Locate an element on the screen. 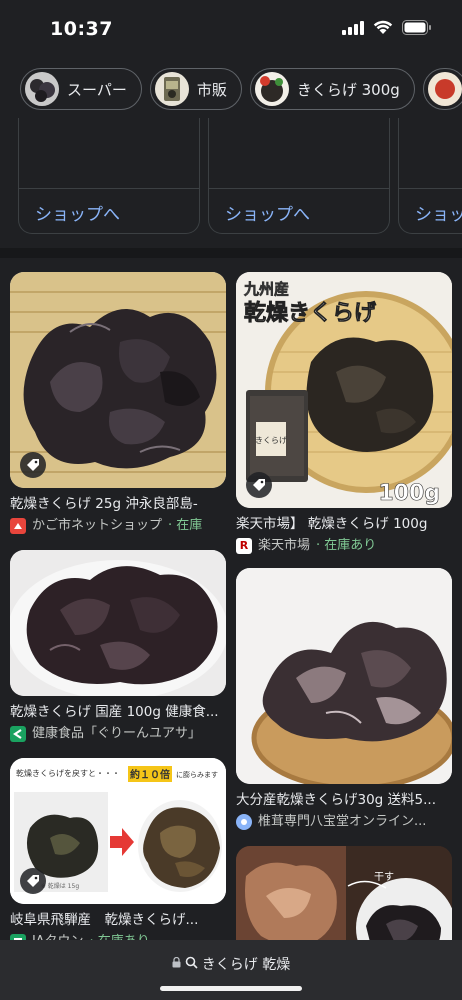  filter-chips: スーパー 市販 きくらげ 300g is located at coordinates (241, 89).